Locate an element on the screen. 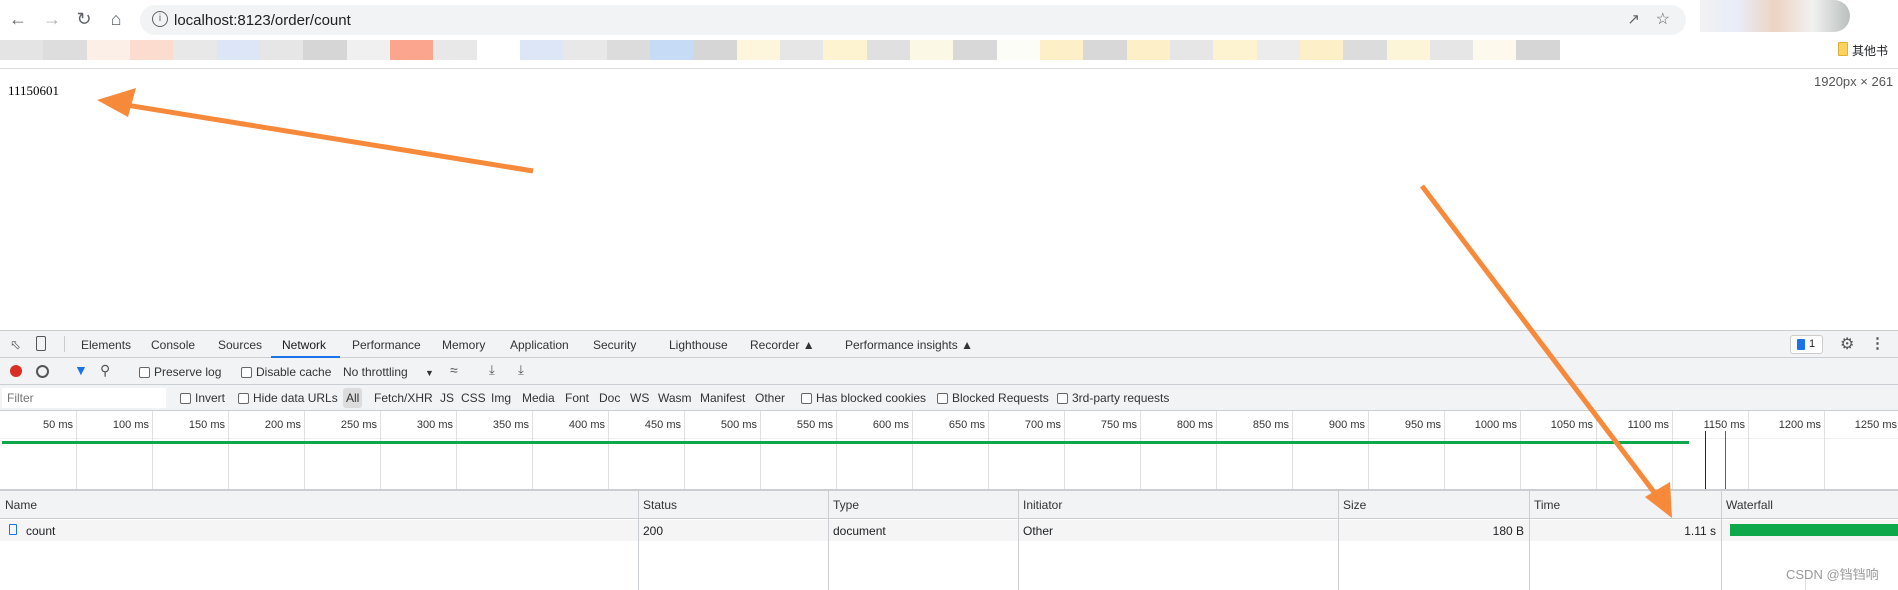 The image size is (1898, 590). tab-application: Application is located at coordinates (539, 345).